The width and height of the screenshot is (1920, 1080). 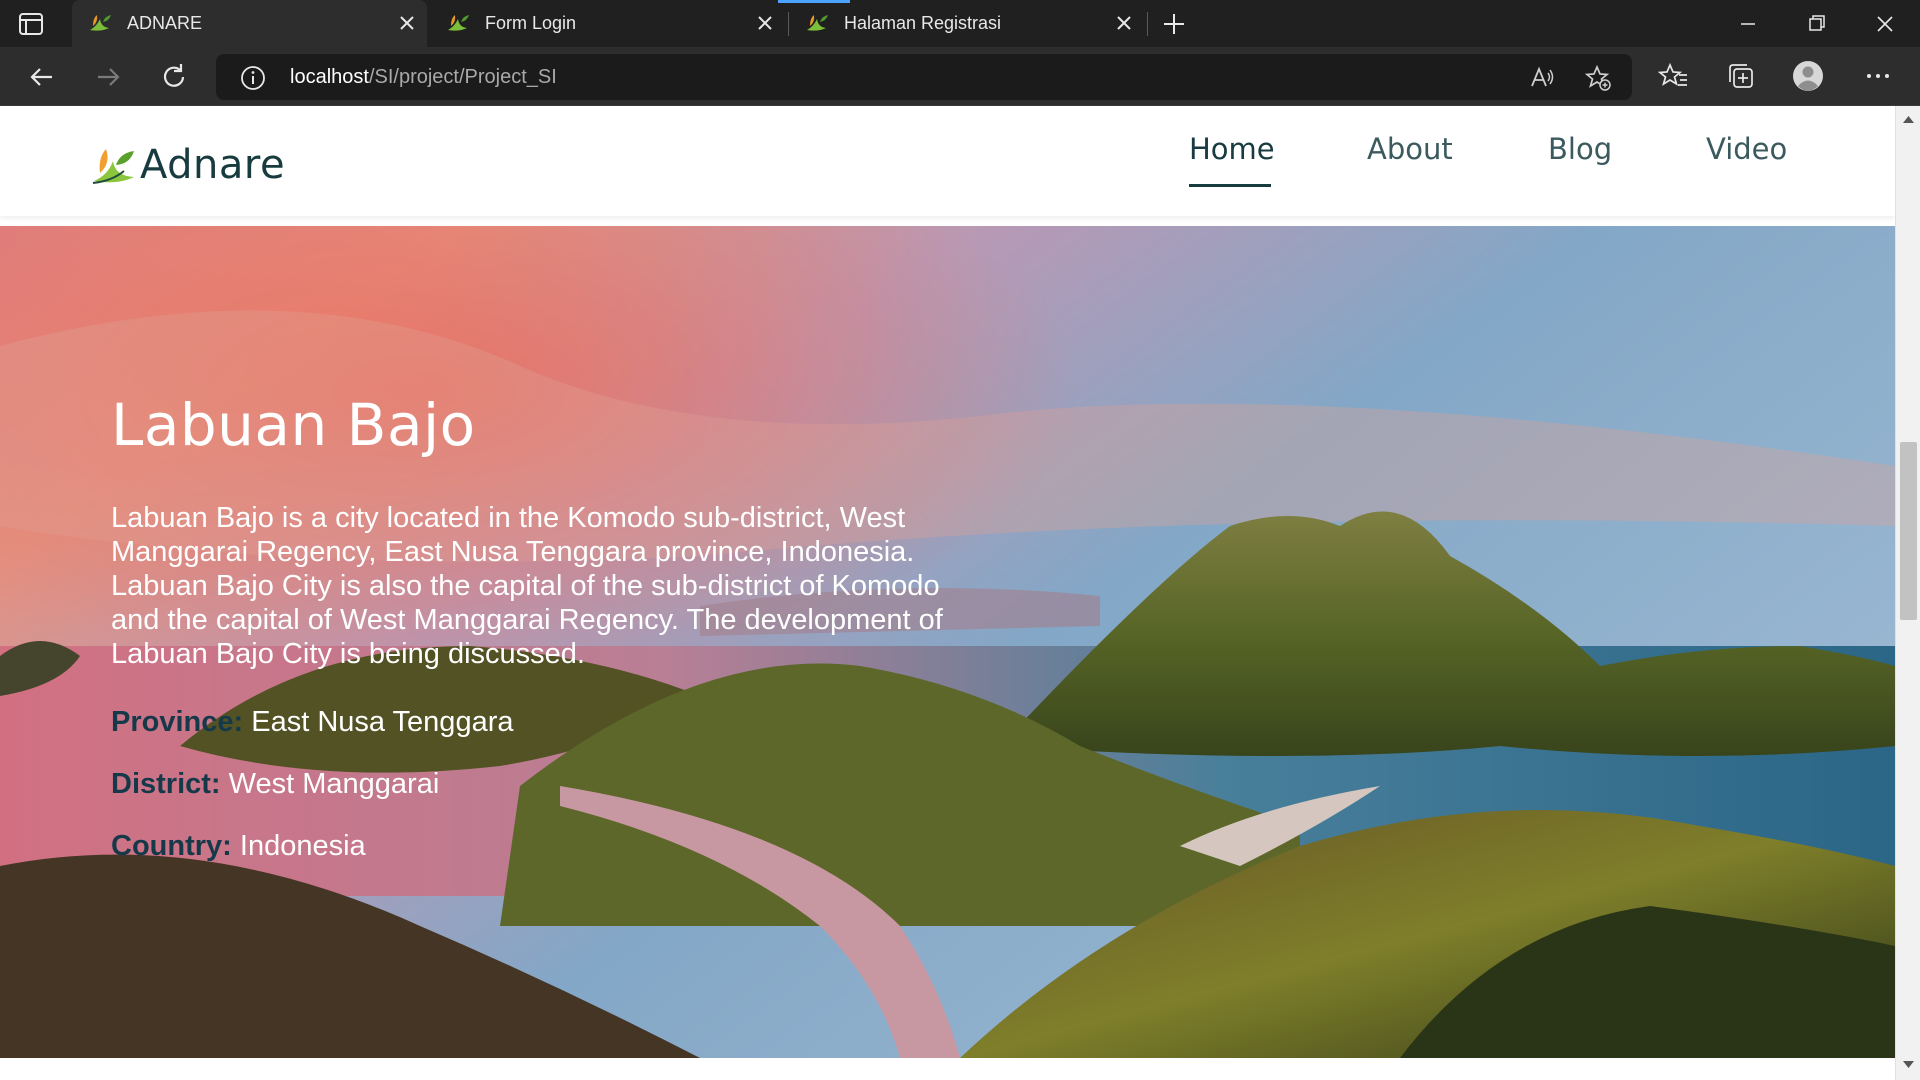 What do you see at coordinates (1147, 24) in the screenshot?
I see `tab-separator` at bounding box center [1147, 24].